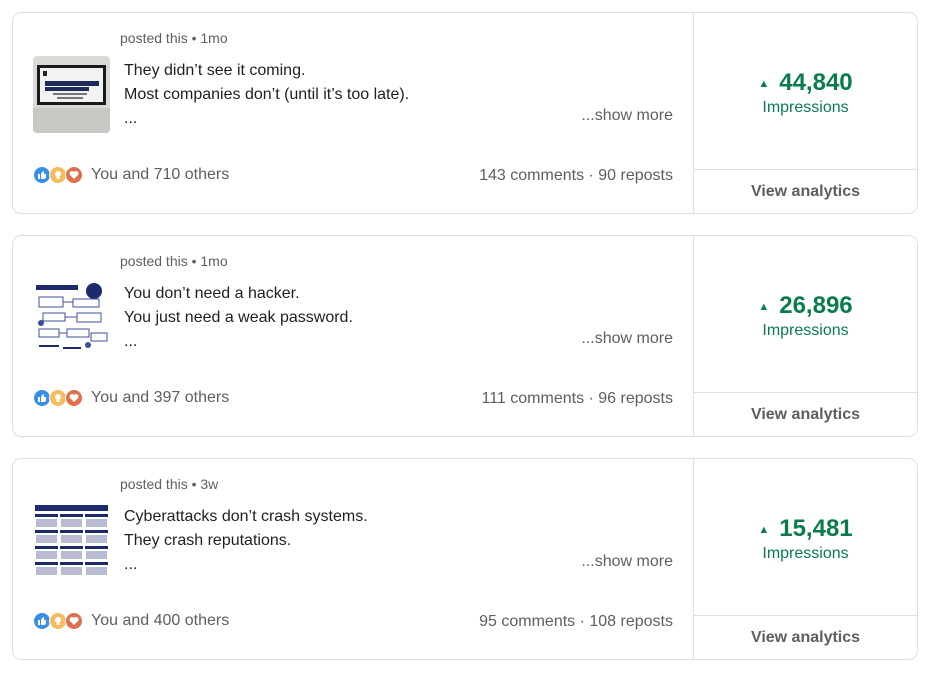 The height and width of the screenshot is (676, 940). I want to click on impressions-value: 26,896, so click(816, 305).